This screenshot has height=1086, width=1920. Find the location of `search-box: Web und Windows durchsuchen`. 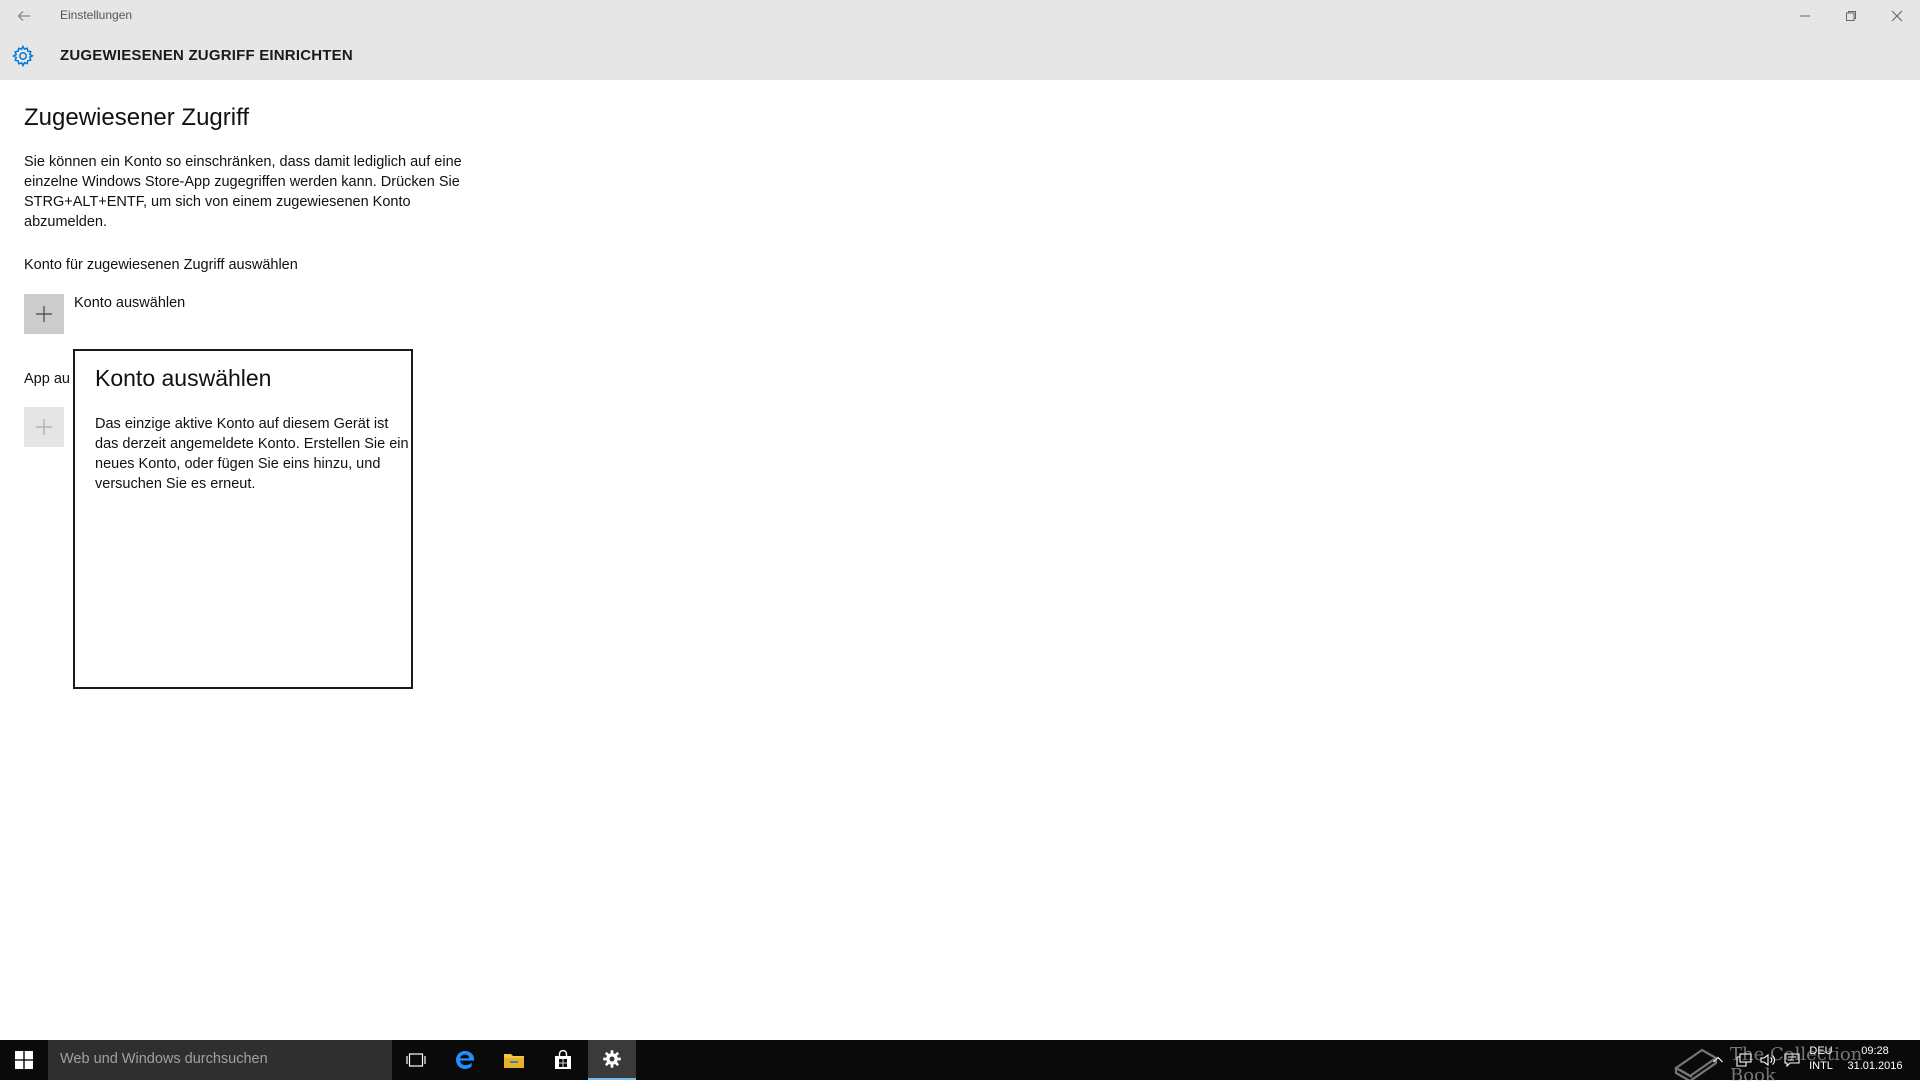

search-box: Web und Windows durchsuchen is located at coordinates (220, 1060).